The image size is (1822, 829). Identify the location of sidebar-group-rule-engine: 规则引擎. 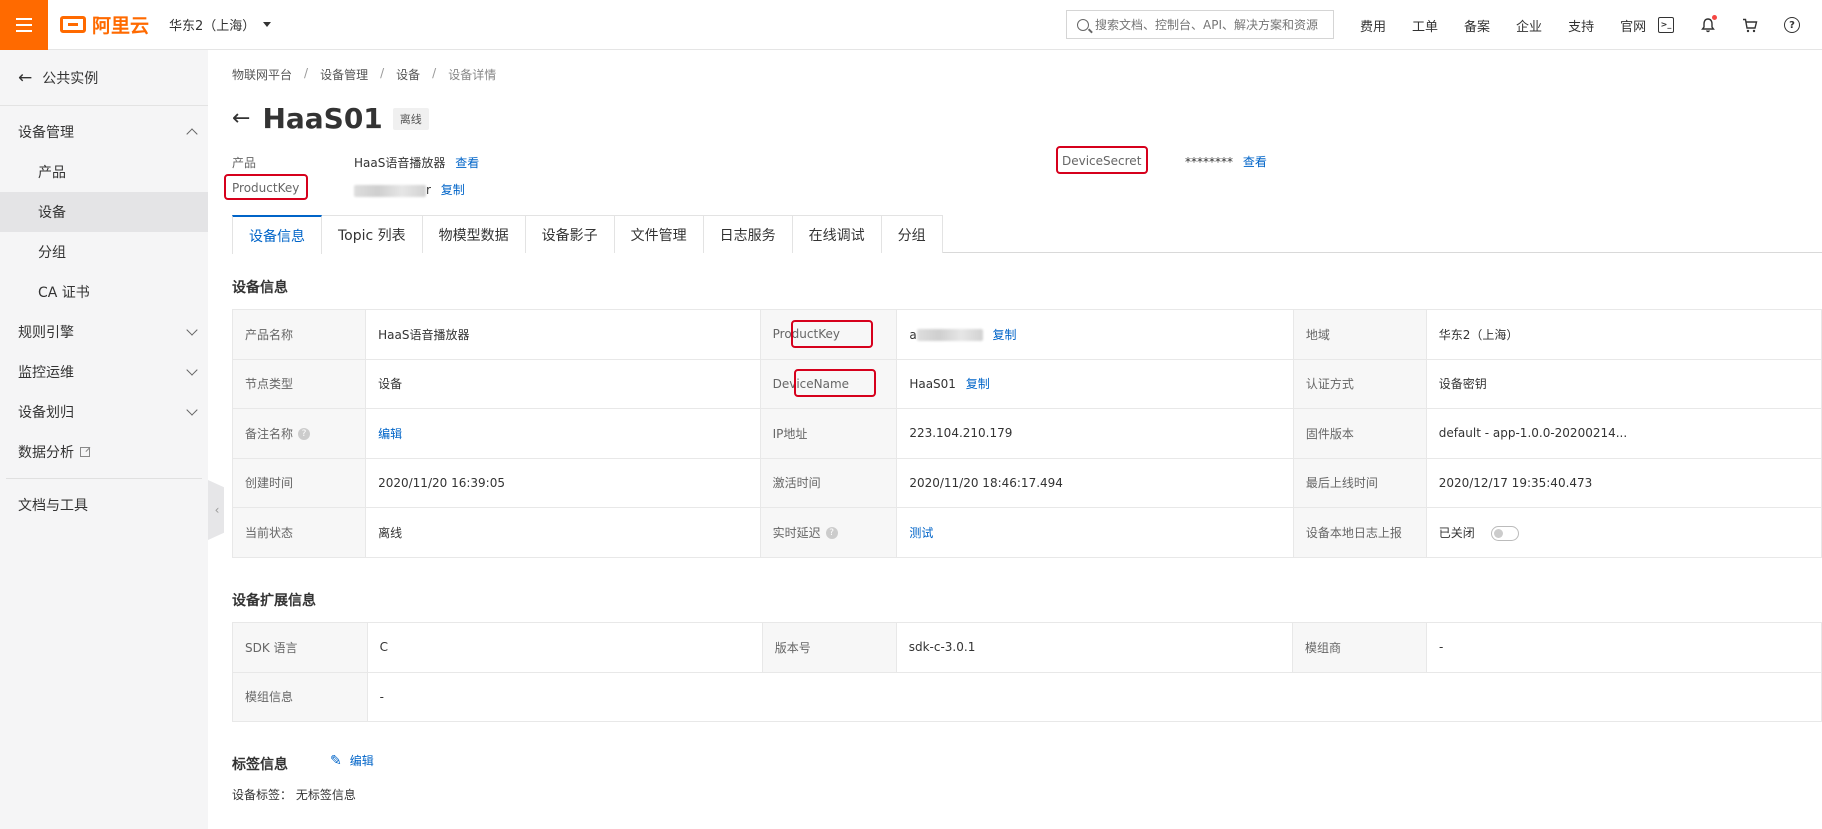
(104, 332).